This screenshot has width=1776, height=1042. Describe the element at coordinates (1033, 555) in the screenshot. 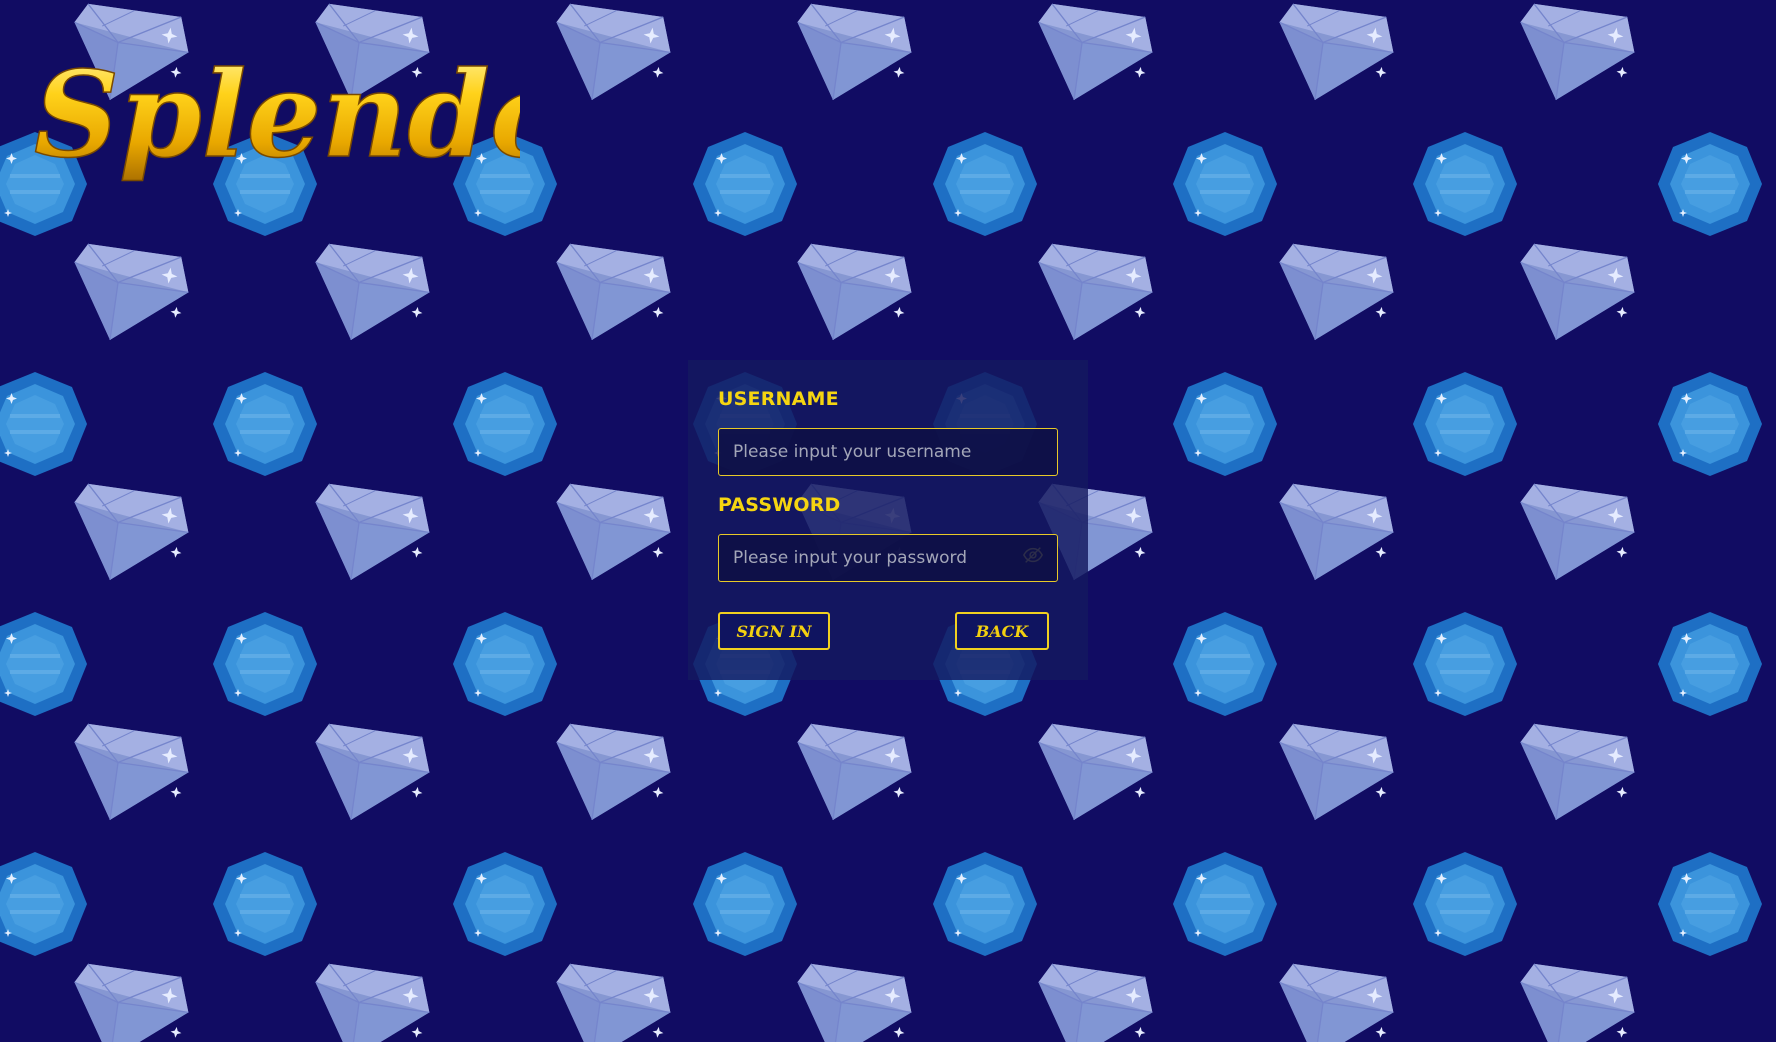

I see `eye-slash-icon` at that location.